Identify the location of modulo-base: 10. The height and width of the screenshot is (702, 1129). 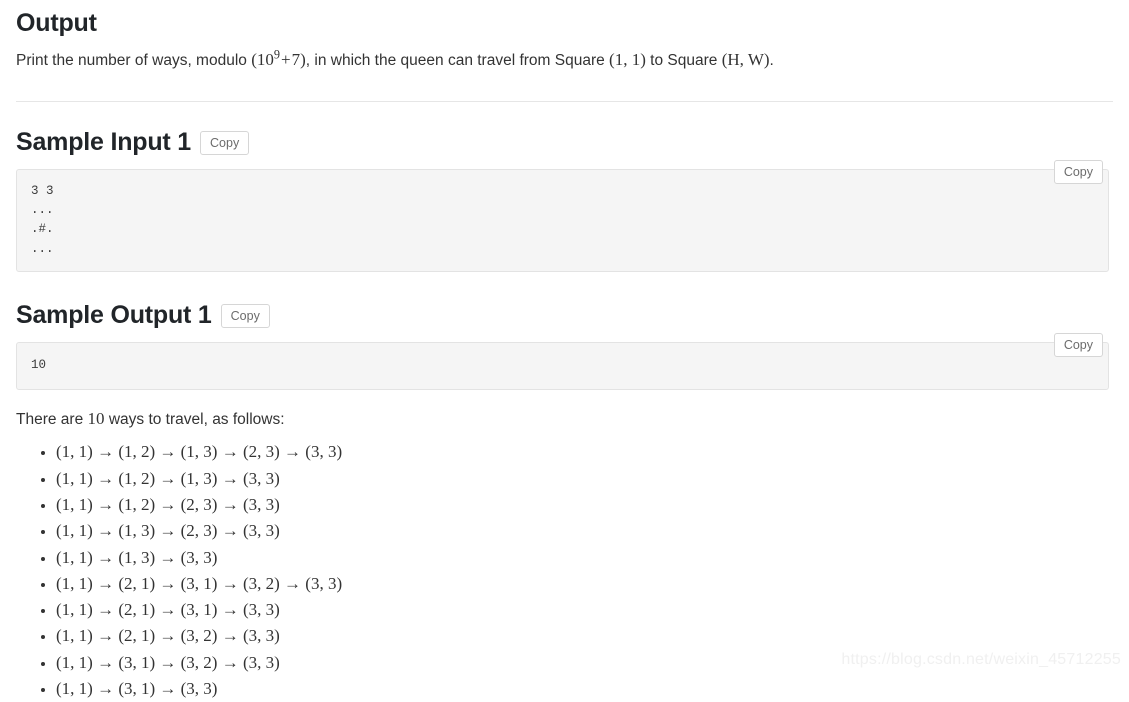
(265, 59).